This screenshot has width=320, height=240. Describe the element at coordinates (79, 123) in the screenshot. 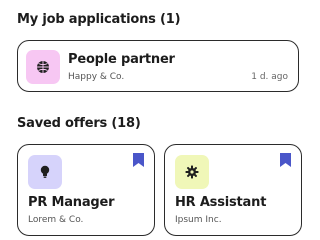

I see `saved-offers-section-title: Saved offers (18)` at that location.